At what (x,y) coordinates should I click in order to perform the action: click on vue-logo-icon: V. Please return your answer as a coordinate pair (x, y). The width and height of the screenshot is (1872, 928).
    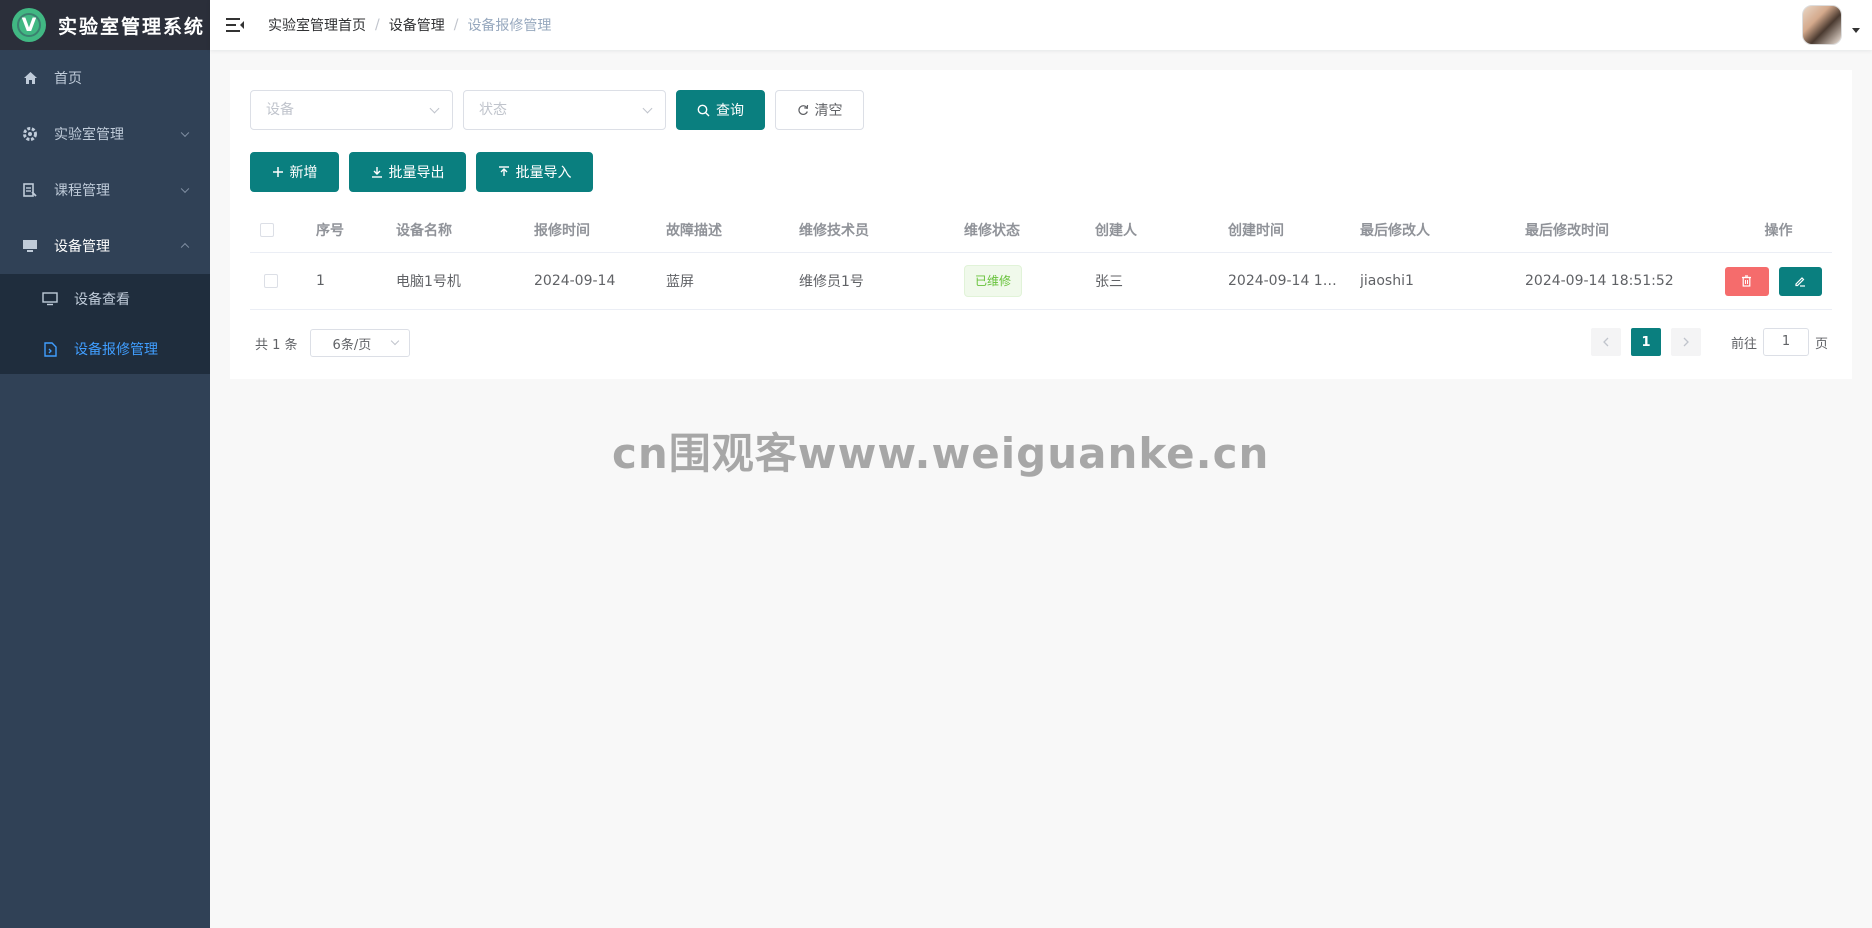
    Looking at the image, I should click on (29, 25).